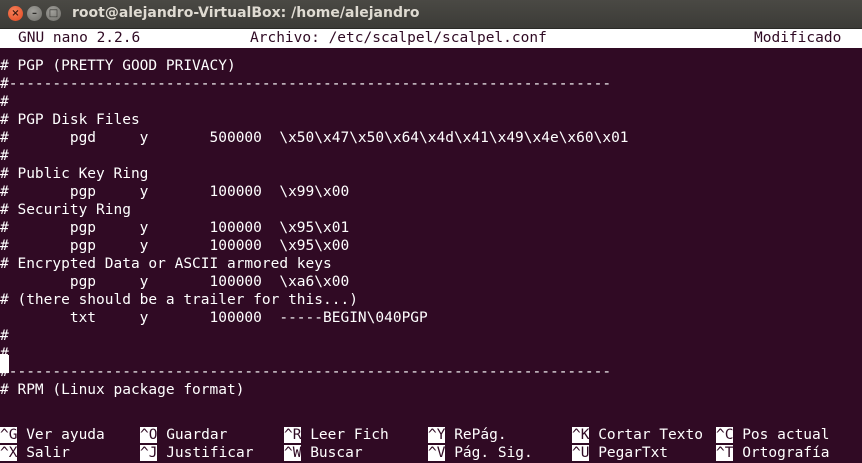 This screenshot has width=862, height=463. I want to click on shortcut-key: ^O, so click(149, 435).